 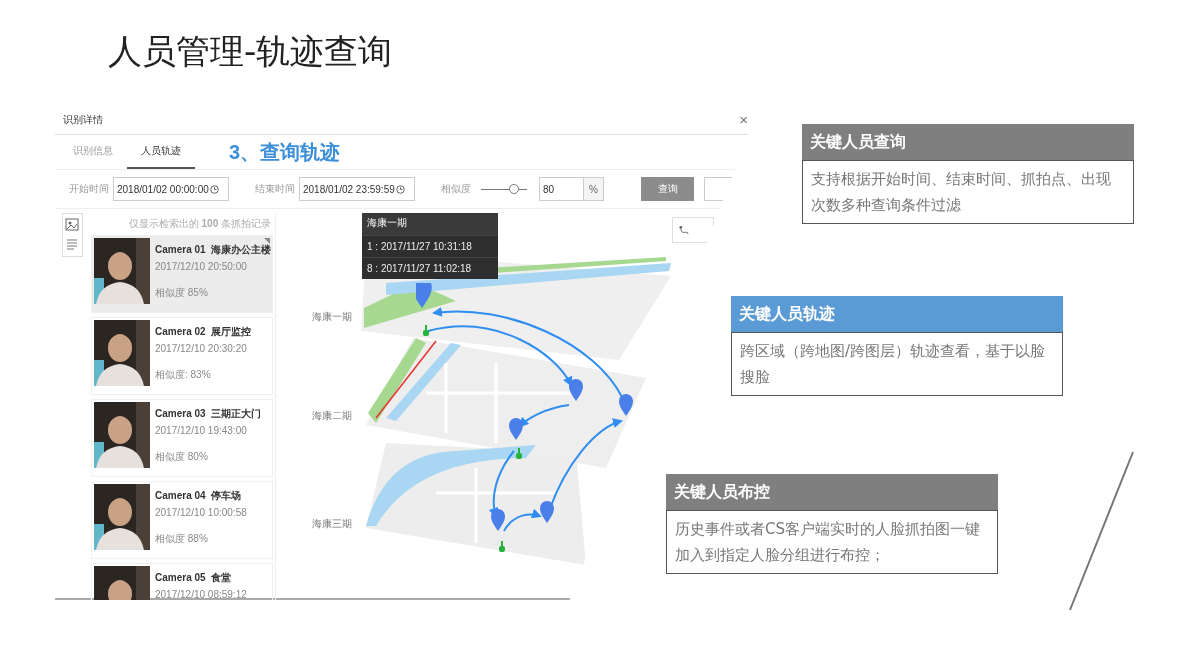 What do you see at coordinates (897, 364) in the screenshot?
I see `feature-description: 跨区域（跨地图/跨图层）轨迹查看，基于以脸搜脸` at bounding box center [897, 364].